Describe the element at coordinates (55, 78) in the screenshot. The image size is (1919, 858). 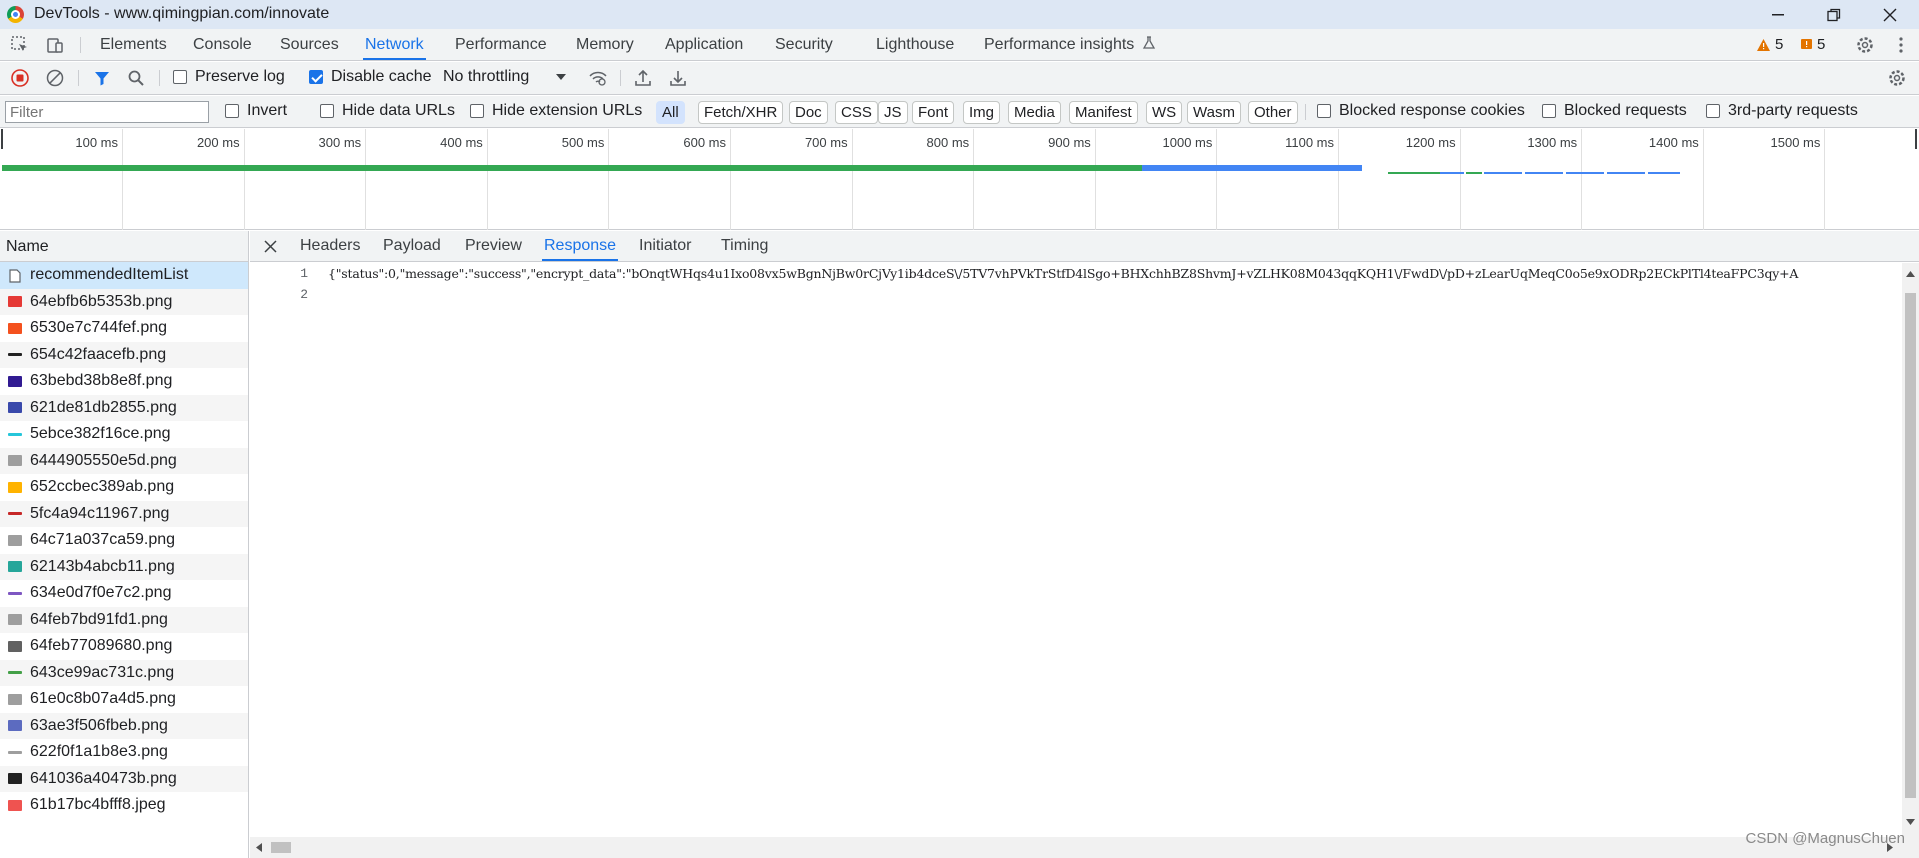
I see `clear-icon` at that location.